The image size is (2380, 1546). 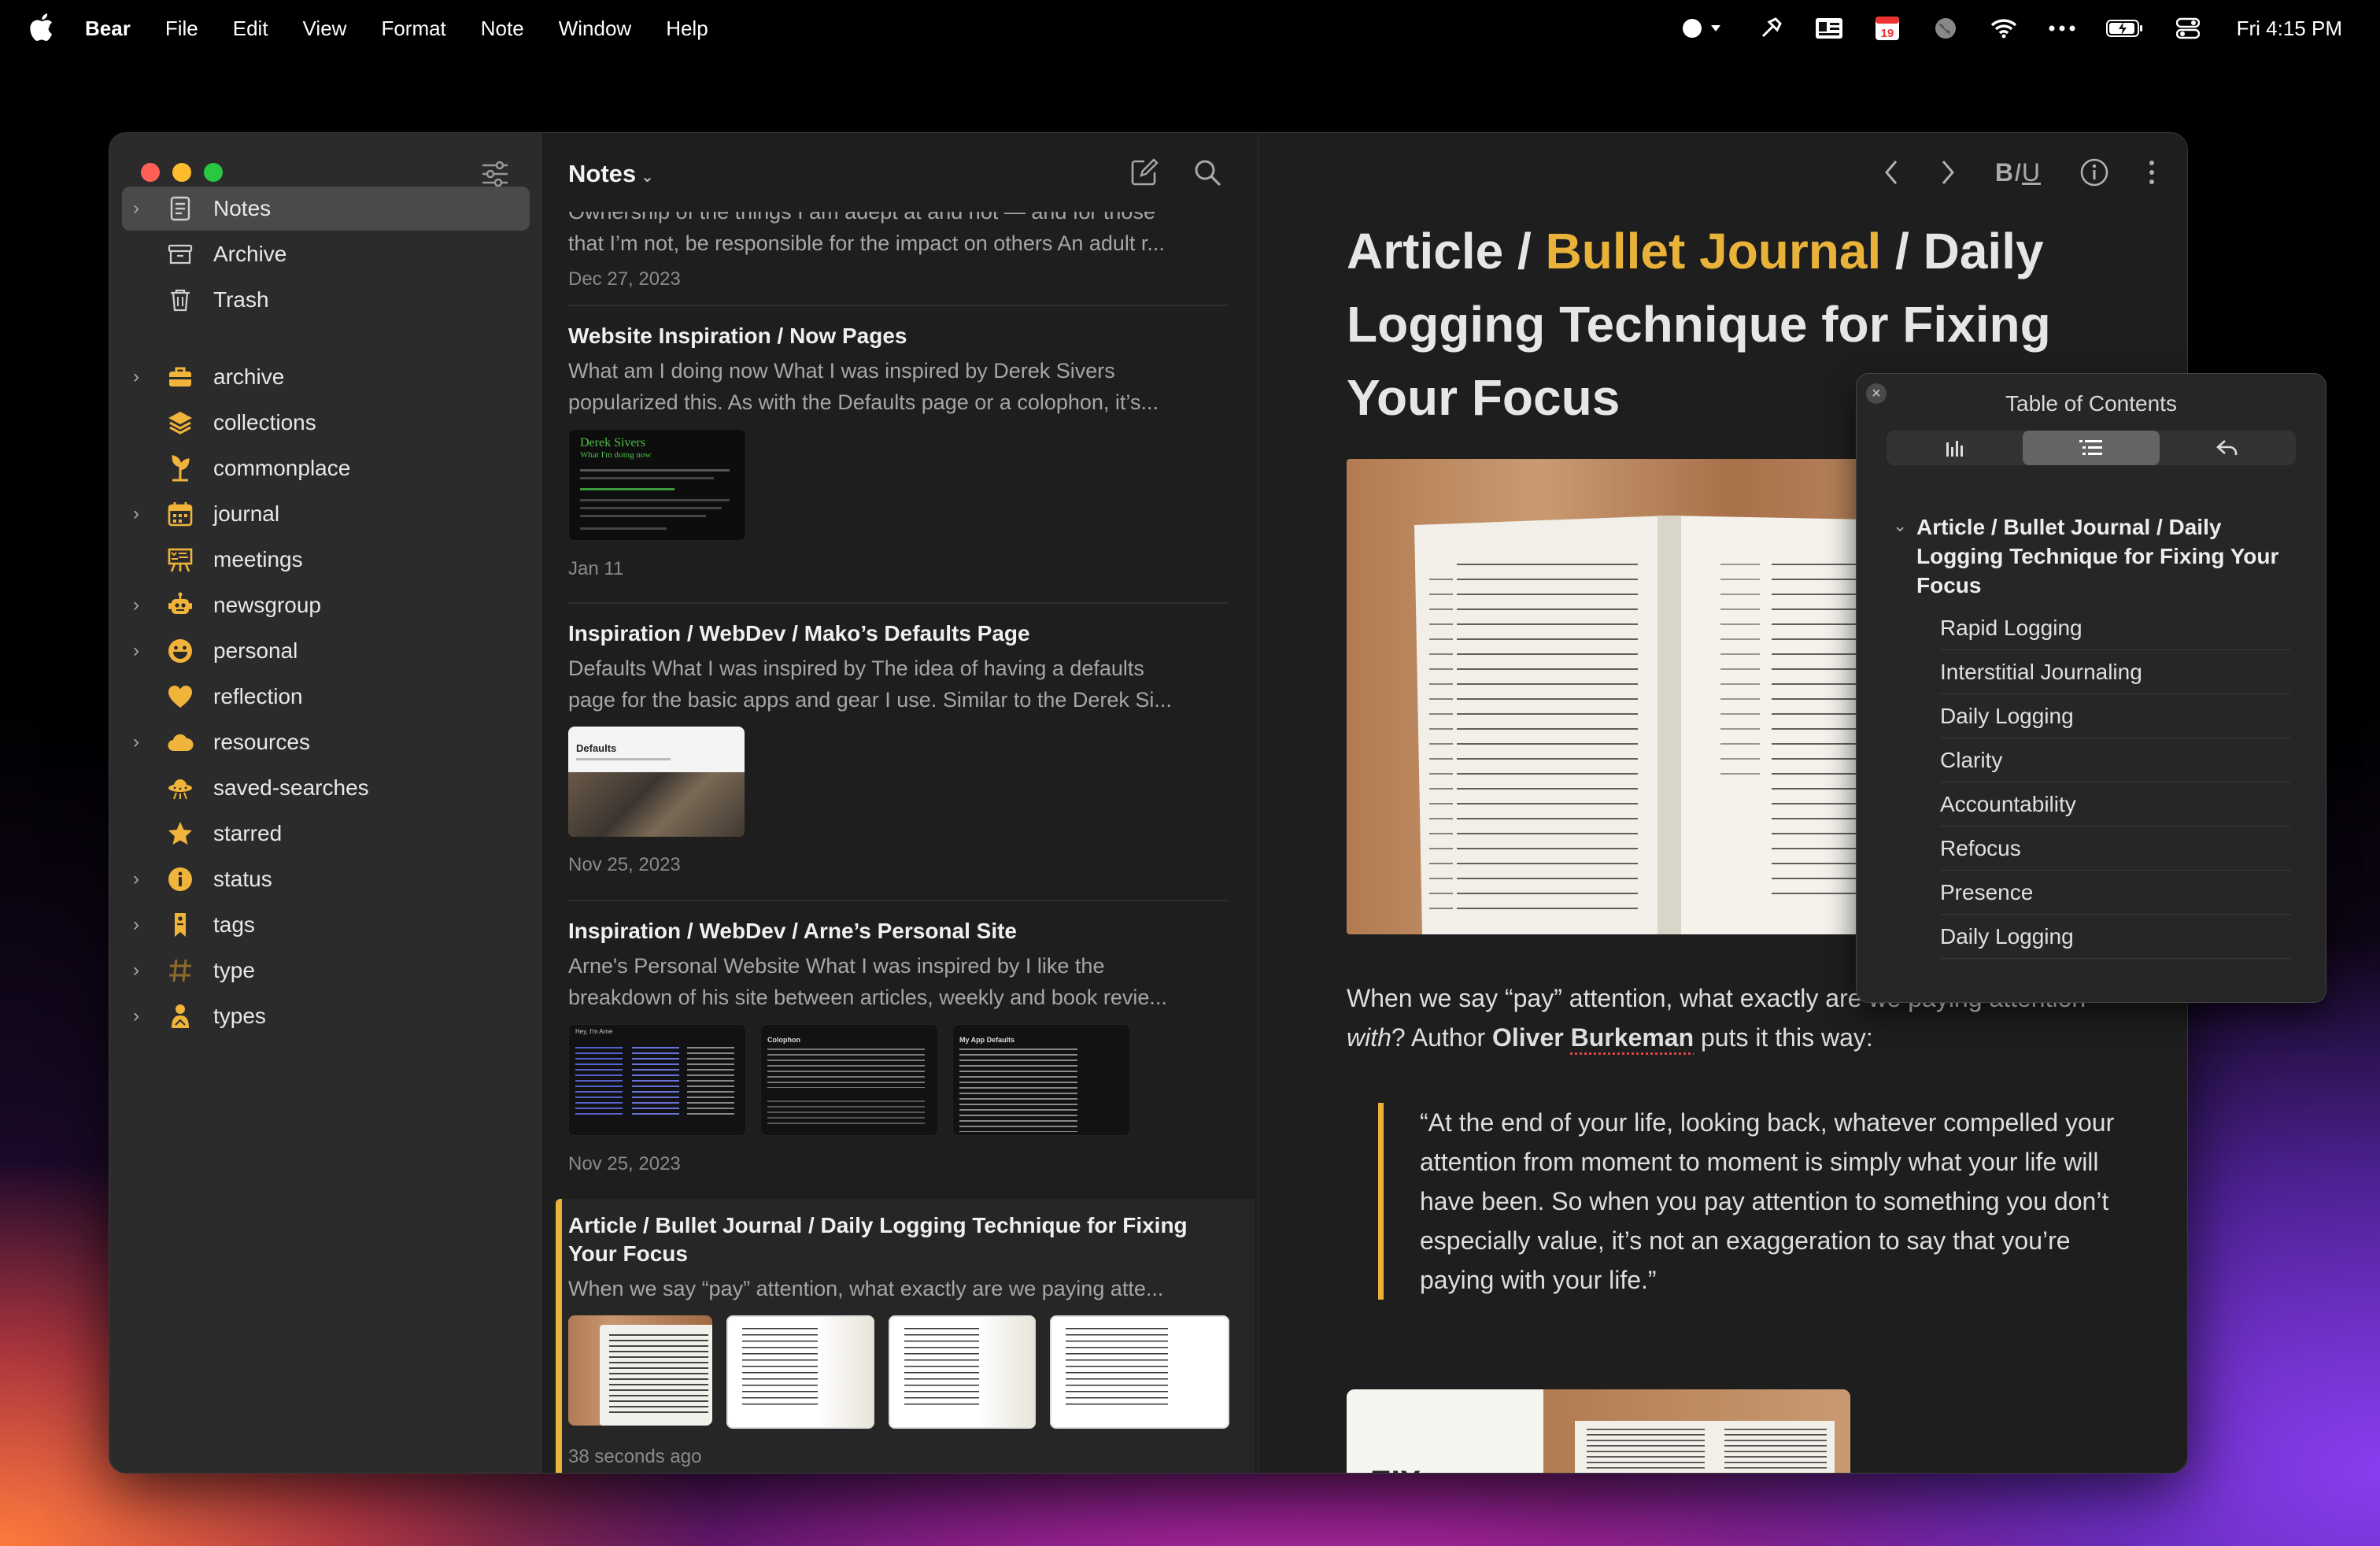 I want to click on sidebar-item-label: personal, so click(x=255, y=650).